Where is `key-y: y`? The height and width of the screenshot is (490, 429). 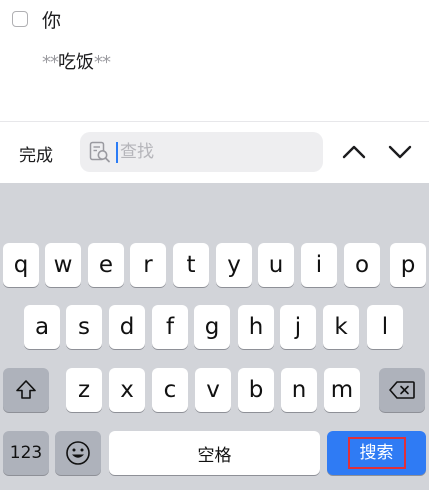
key-y: y is located at coordinates (234, 265).